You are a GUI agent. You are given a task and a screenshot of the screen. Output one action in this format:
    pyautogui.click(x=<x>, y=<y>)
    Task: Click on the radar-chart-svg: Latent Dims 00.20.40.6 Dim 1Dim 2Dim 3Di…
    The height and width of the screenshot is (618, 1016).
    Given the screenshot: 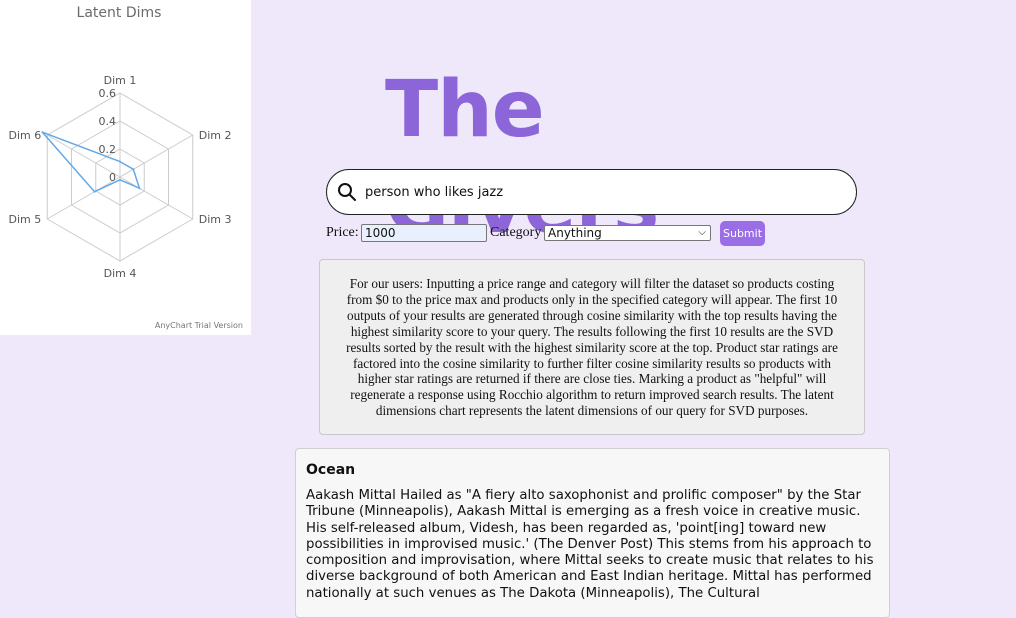 What is the action you would take?
    pyautogui.click(x=126, y=167)
    